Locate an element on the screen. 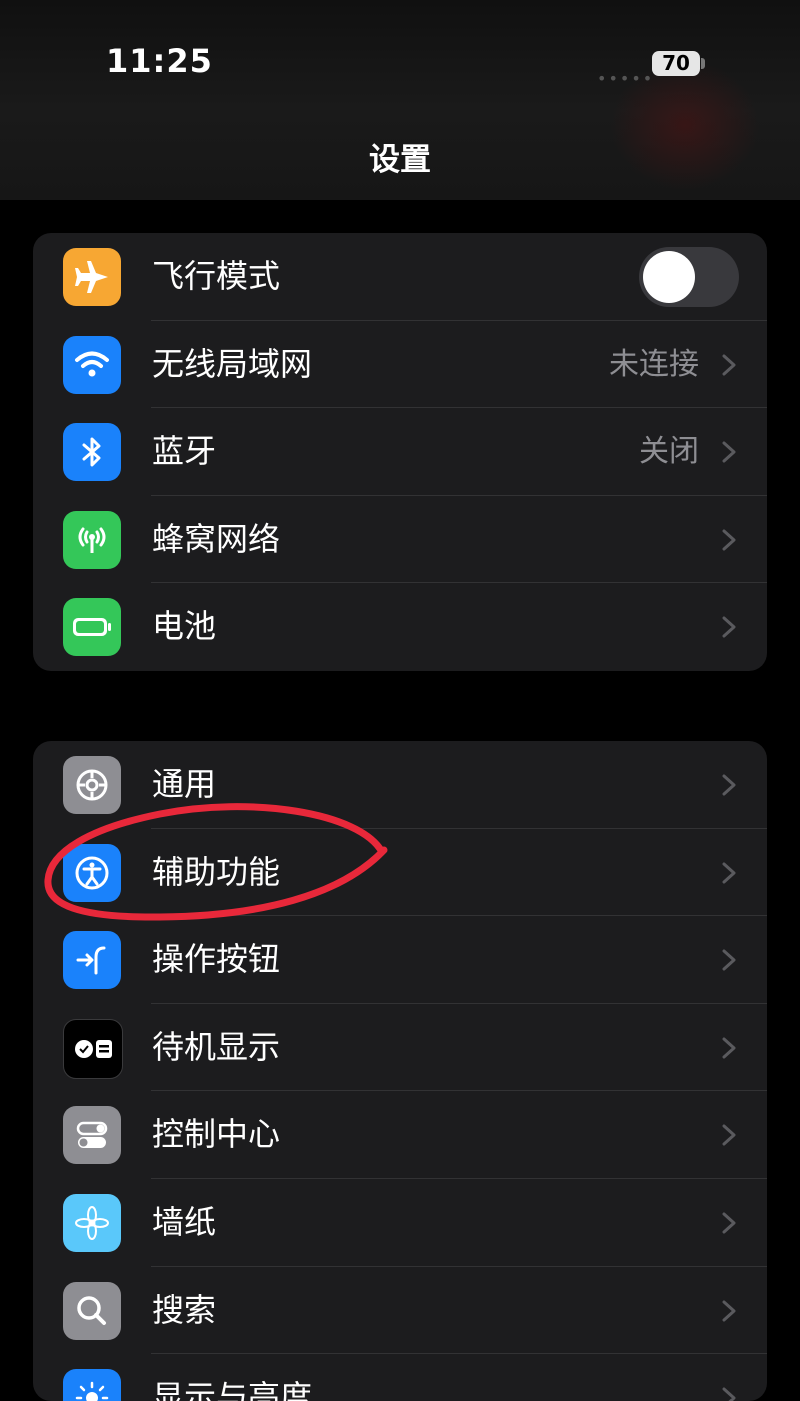 Image resolution: width=800 pixels, height=1401 pixels. bluetooth-status-value: 关闭 is located at coordinates (669, 452).